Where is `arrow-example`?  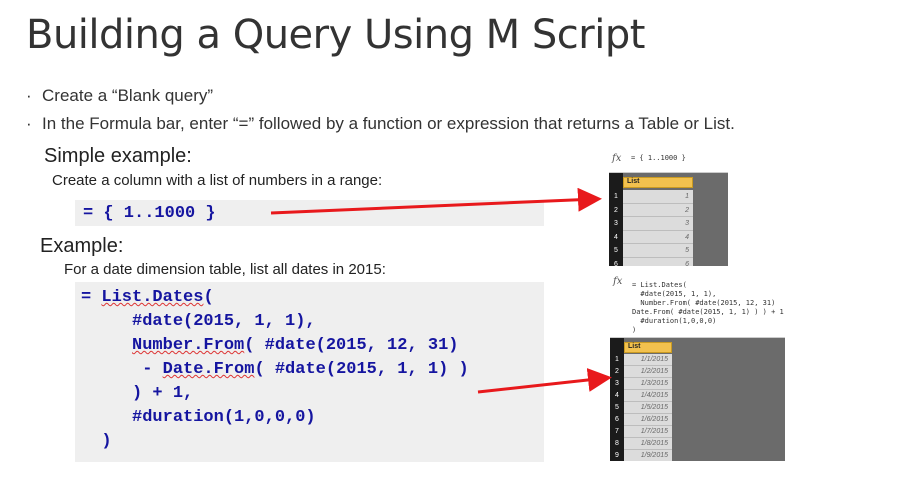 arrow-example is located at coordinates (544, 381).